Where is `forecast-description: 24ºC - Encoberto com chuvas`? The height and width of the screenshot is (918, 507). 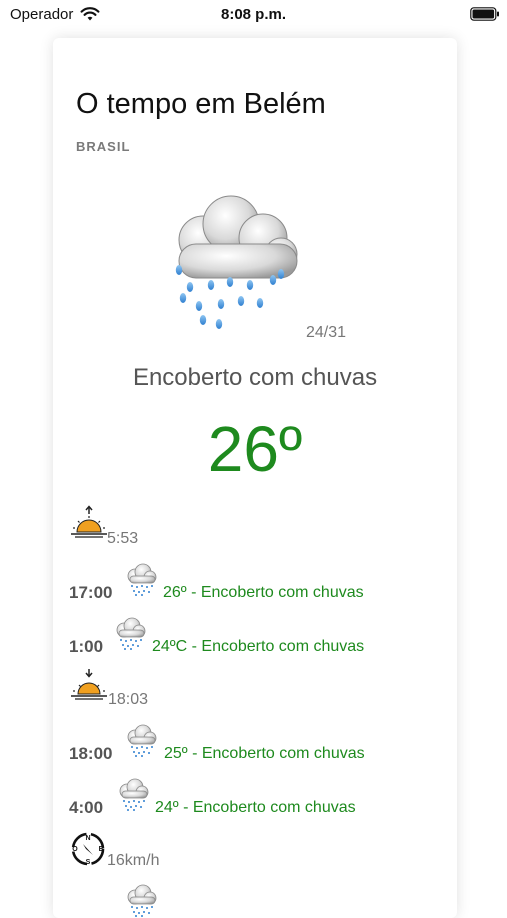
forecast-description: 24ºC - Encoberto com chuvas is located at coordinates (258, 646).